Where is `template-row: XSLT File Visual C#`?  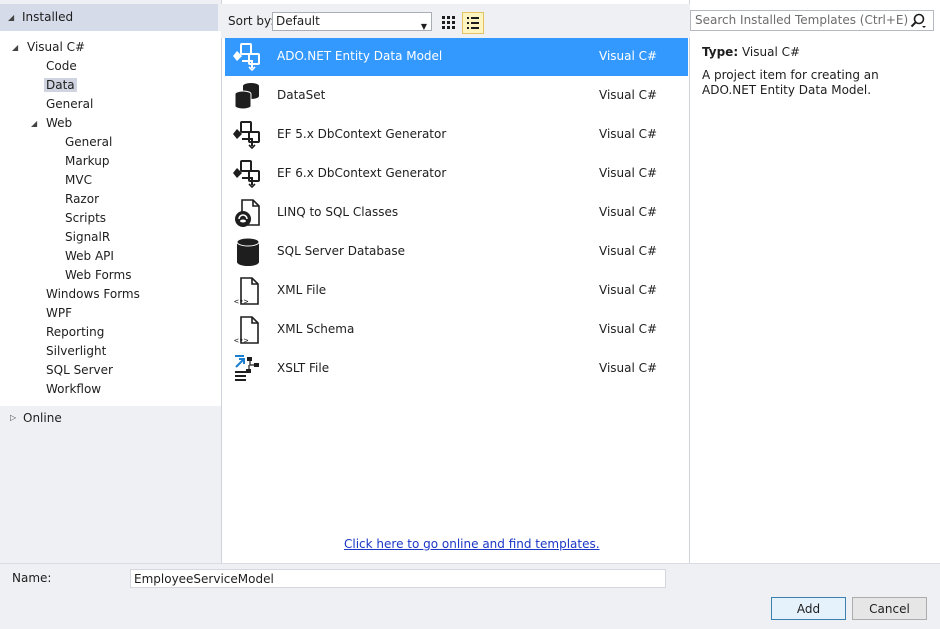 template-row: XSLT File Visual C# is located at coordinates (456, 369).